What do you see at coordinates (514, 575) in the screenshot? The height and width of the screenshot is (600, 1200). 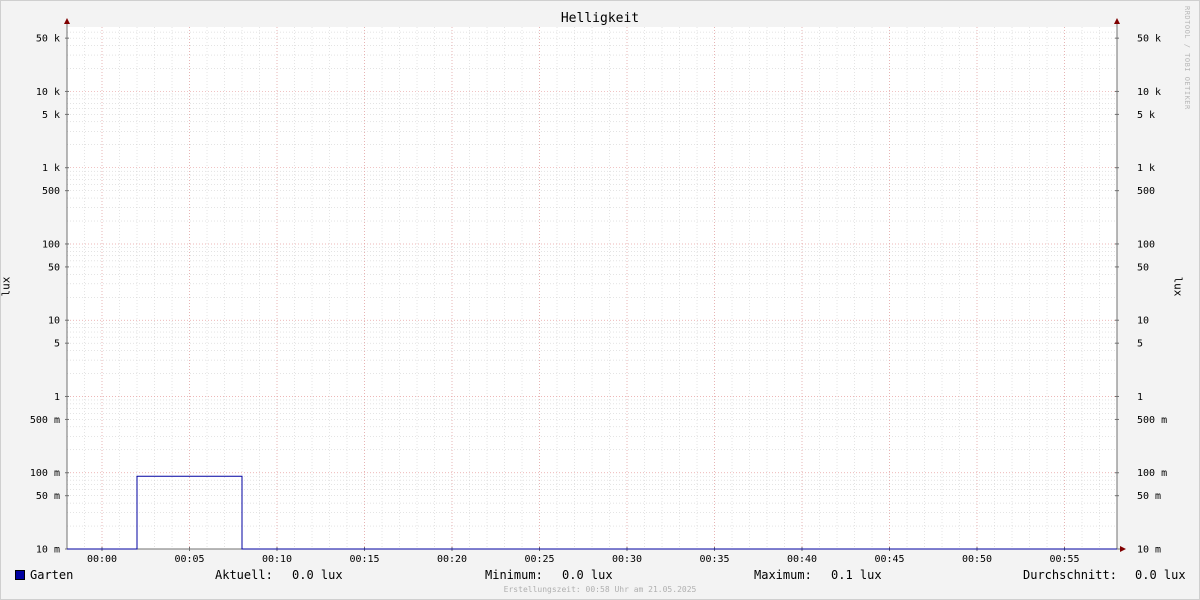 I see `legend-min-label: Minimum:` at bounding box center [514, 575].